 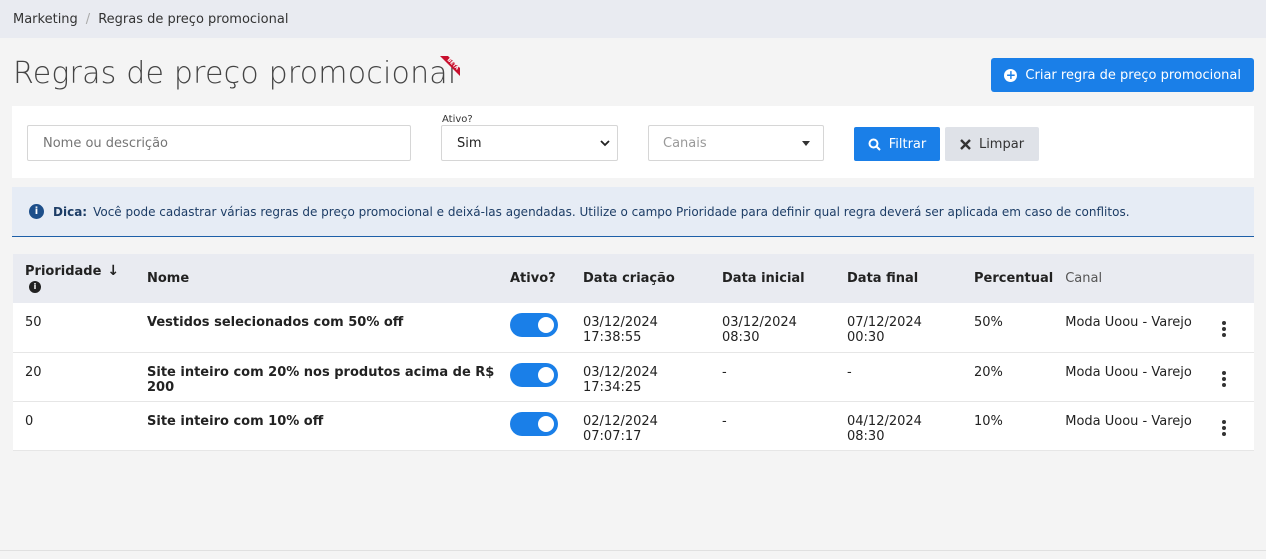 What do you see at coordinates (70, 211) in the screenshot?
I see `tip-label: Dica:` at bounding box center [70, 211].